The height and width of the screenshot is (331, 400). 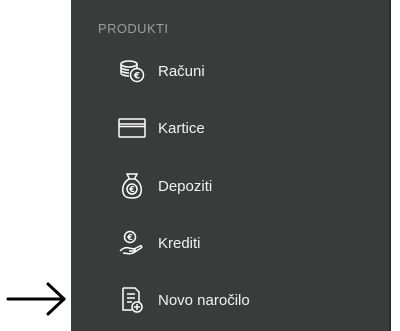 What do you see at coordinates (181, 128) in the screenshot?
I see `menu-item-label: Kartice` at bounding box center [181, 128].